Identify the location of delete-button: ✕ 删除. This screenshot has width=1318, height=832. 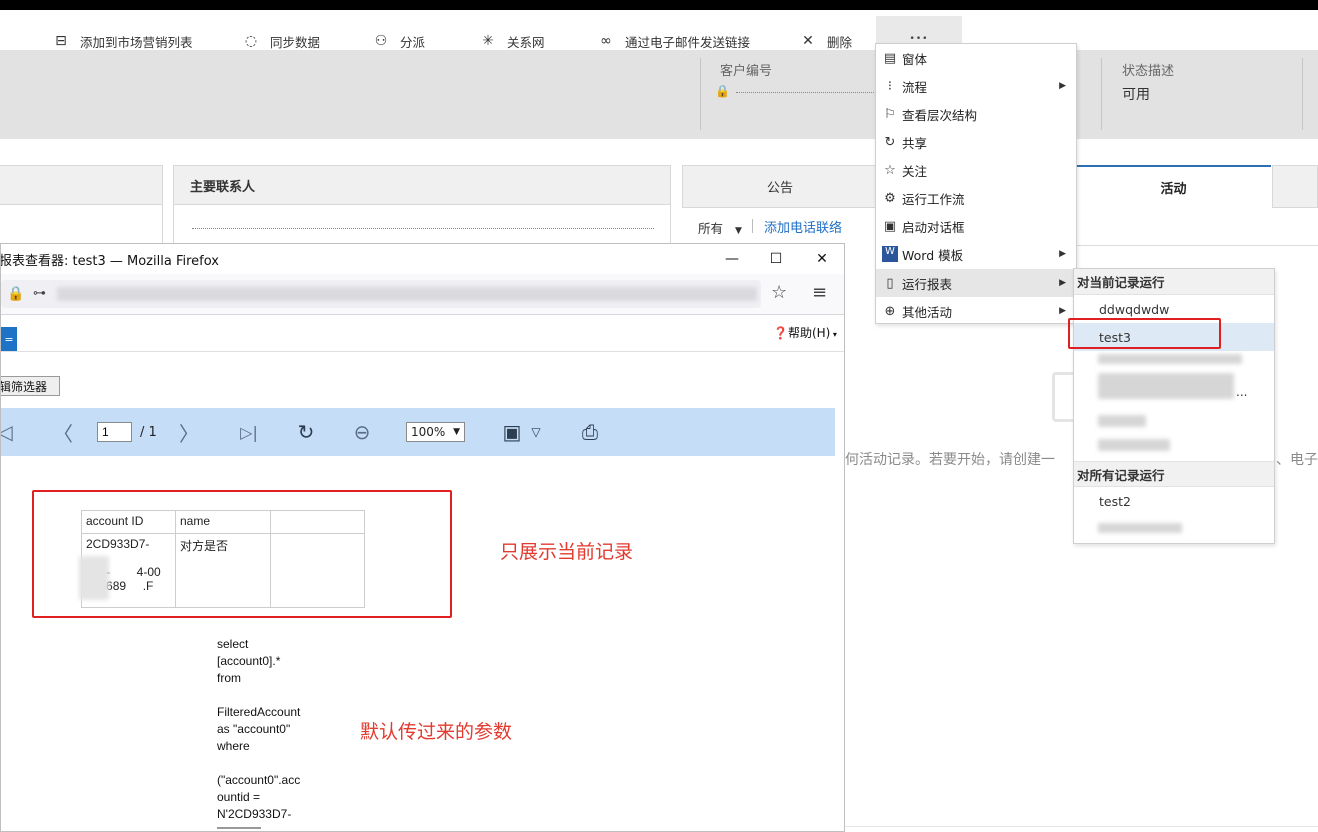
(824, 41).